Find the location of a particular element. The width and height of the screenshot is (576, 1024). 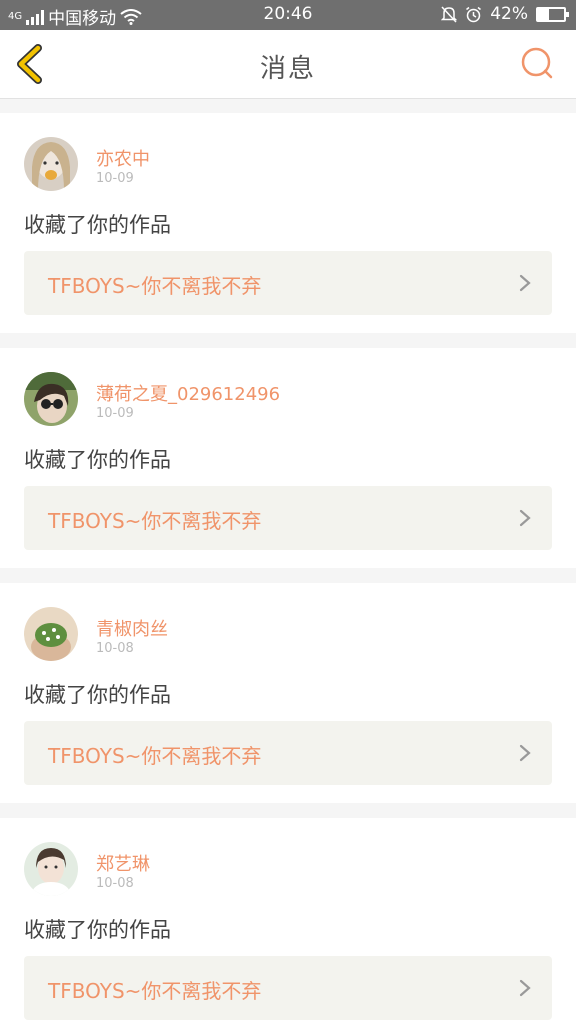

alarm-icon is located at coordinates (474, 14).